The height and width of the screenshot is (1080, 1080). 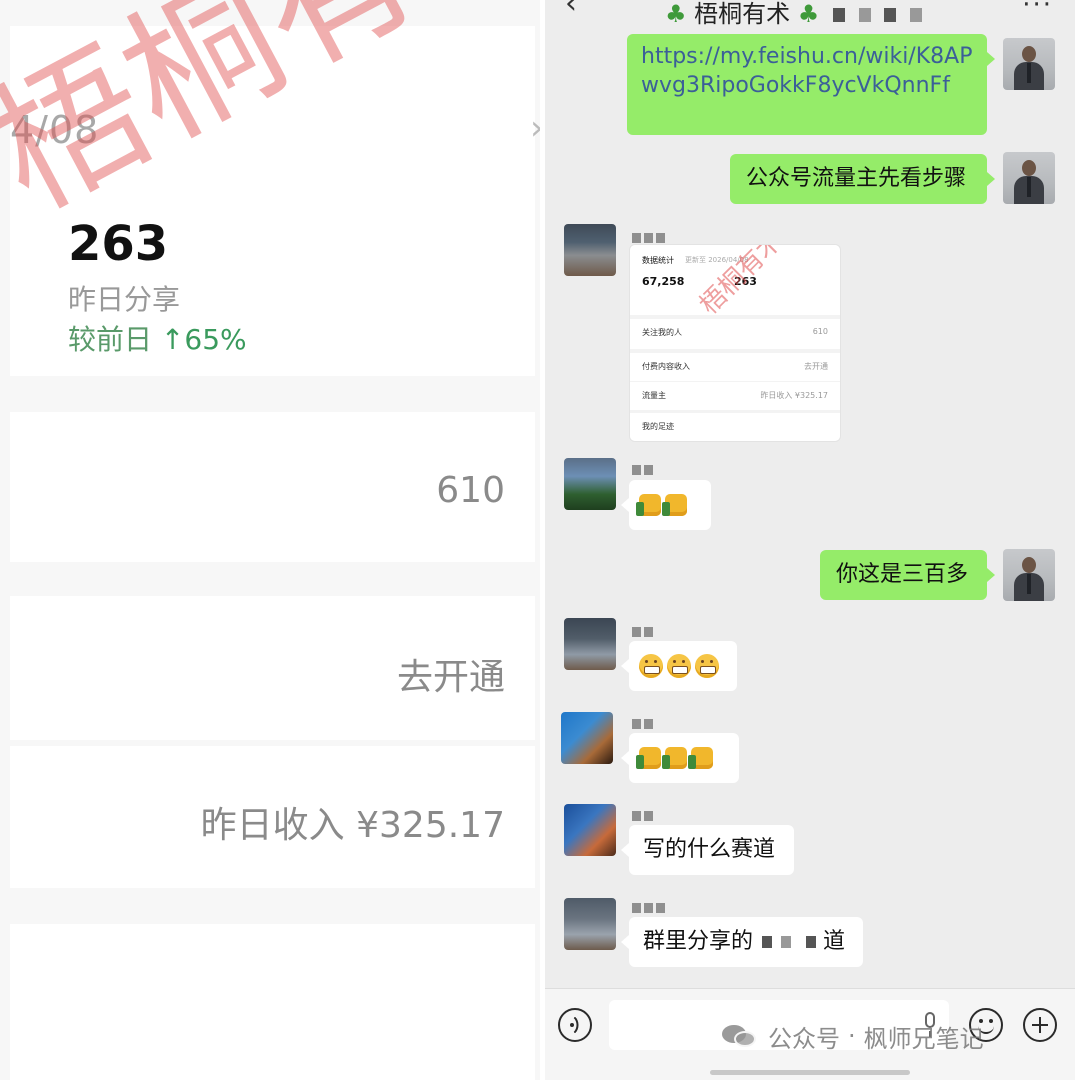 What do you see at coordinates (118, 244) in the screenshot?
I see `shares-value: 263` at bounding box center [118, 244].